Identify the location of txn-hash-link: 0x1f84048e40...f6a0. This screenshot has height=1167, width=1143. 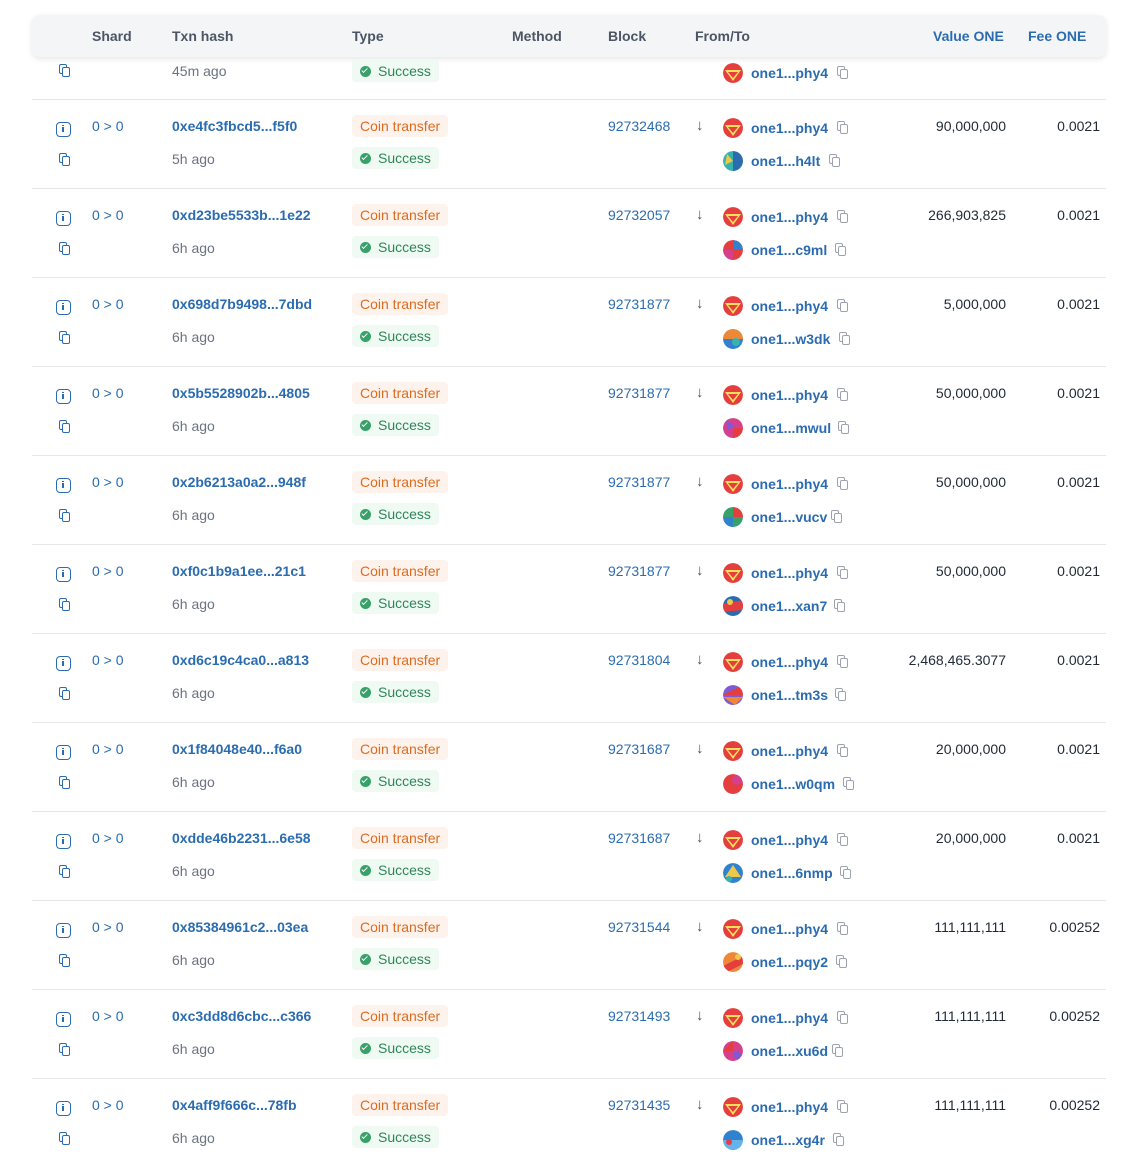
(237, 749).